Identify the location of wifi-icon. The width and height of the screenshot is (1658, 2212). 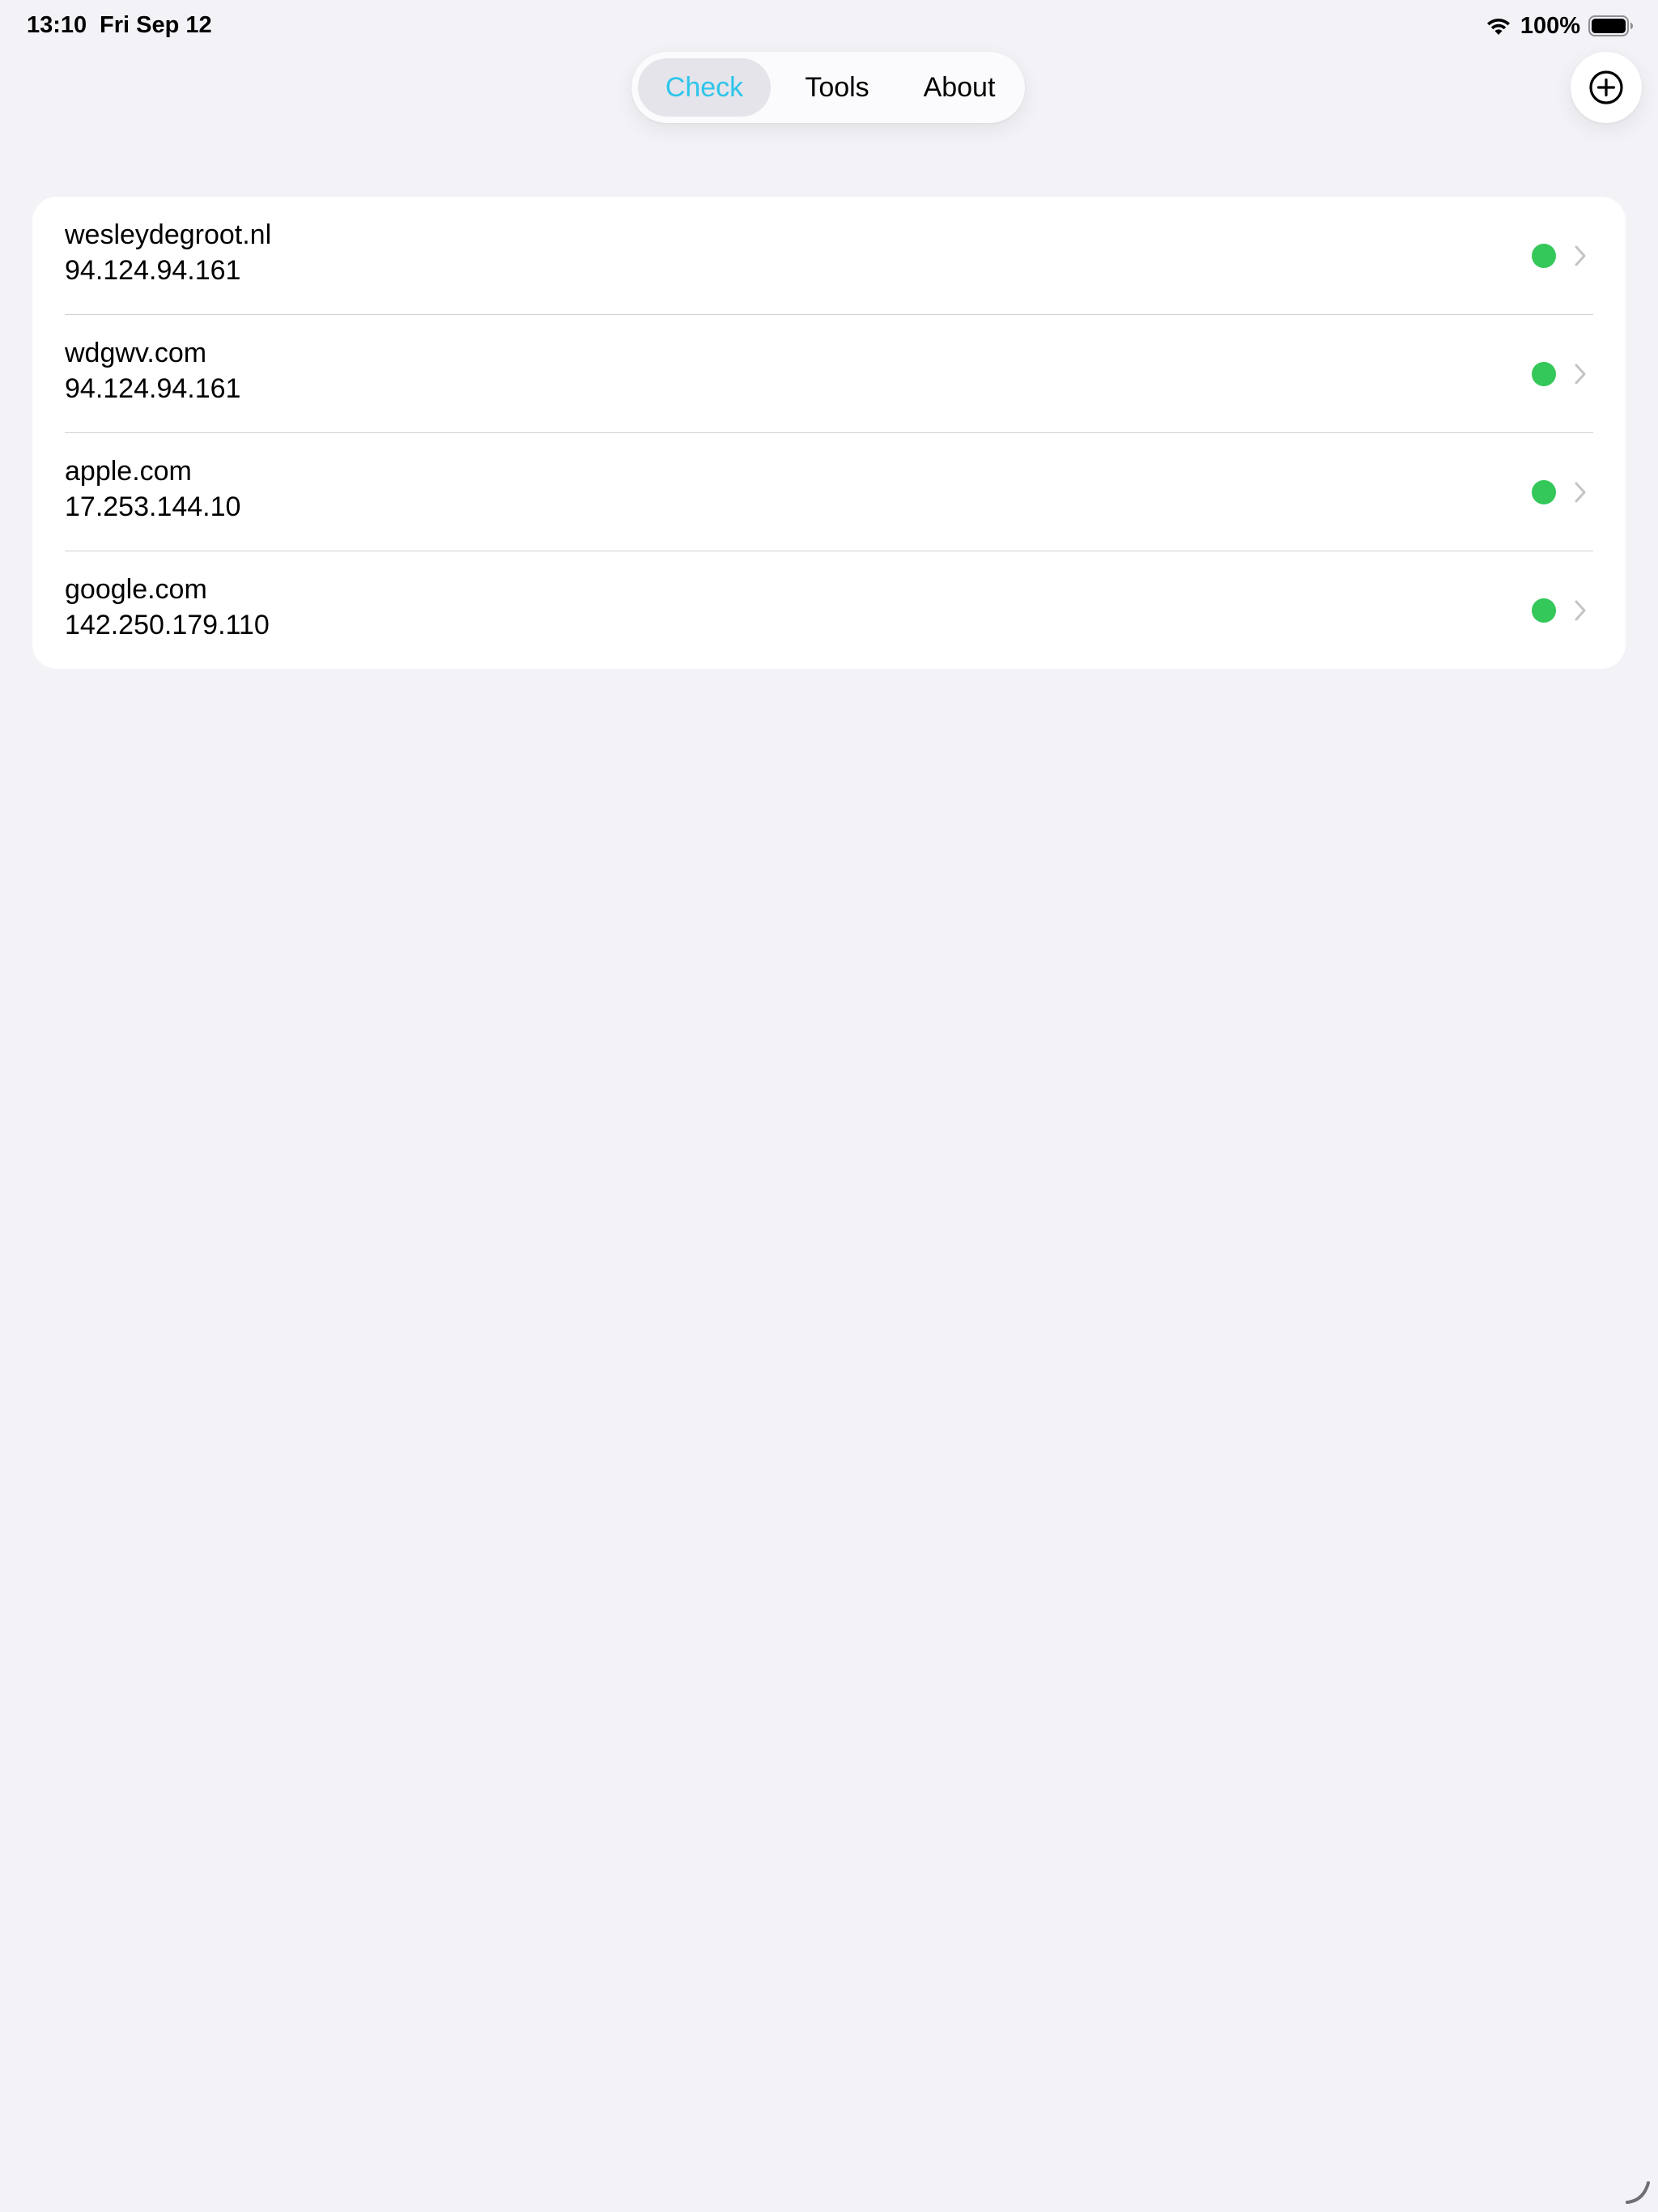
(1498, 26).